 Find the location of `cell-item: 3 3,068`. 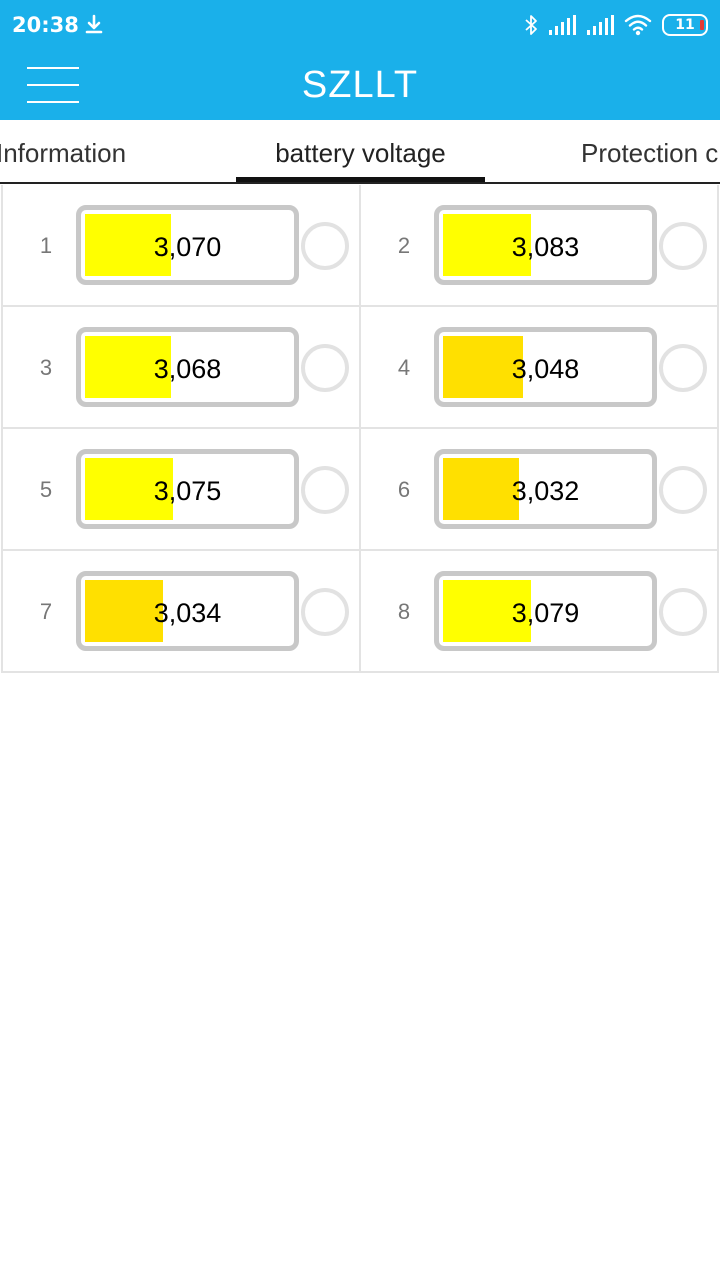

cell-item: 3 3,068 is located at coordinates (182, 368).